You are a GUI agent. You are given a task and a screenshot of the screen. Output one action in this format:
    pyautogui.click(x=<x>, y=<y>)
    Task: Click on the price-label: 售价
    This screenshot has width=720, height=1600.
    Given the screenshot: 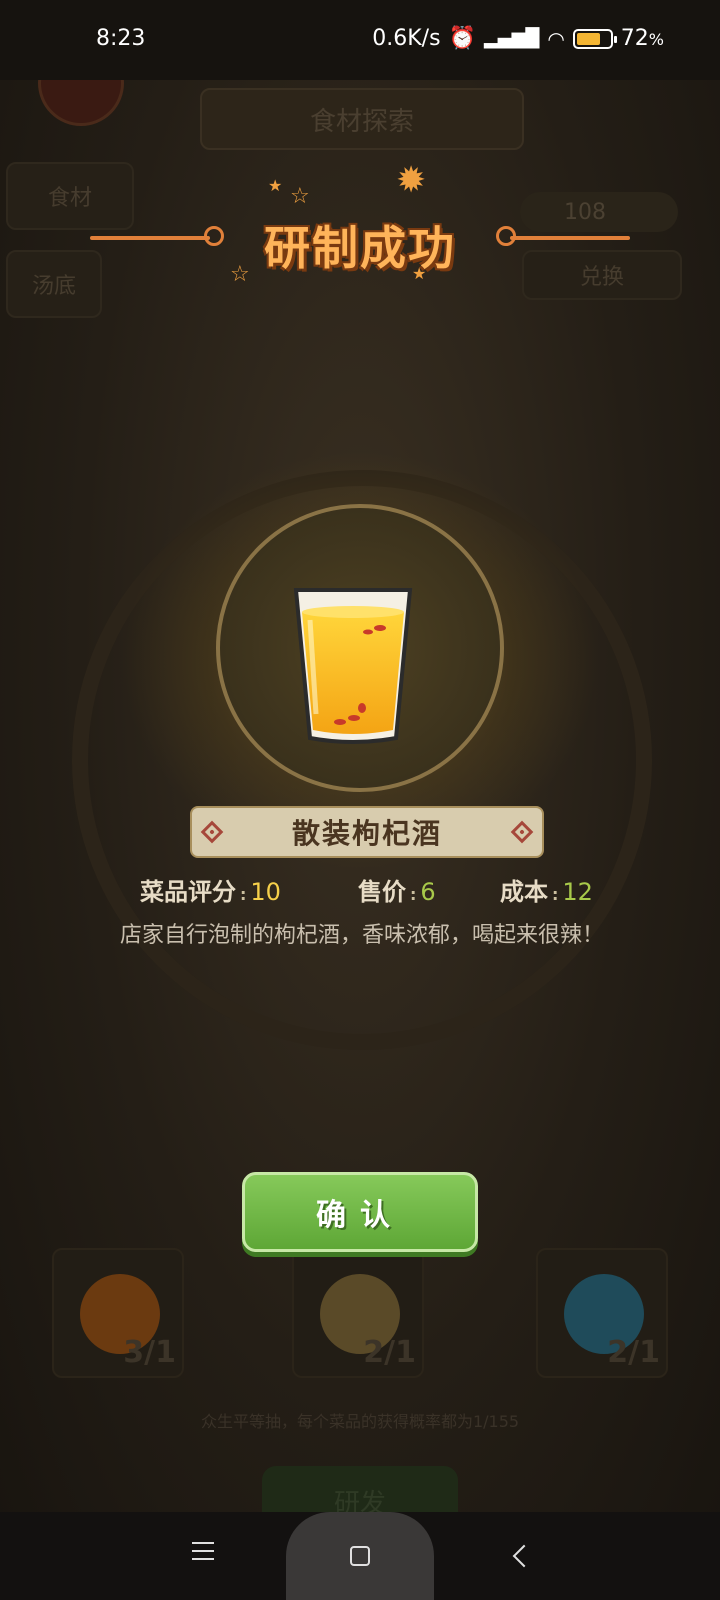 What is the action you would take?
    pyautogui.click(x=382, y=892)
    